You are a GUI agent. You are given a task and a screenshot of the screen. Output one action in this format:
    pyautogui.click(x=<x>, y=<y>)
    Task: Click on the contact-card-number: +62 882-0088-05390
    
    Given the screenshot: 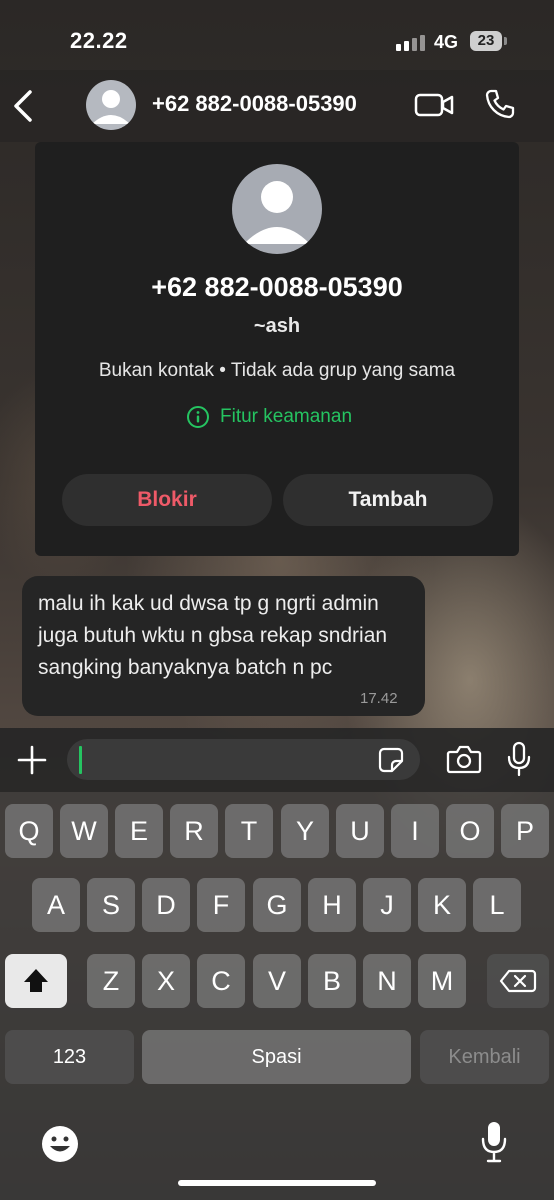 What is the action you would take?
    pyautogui.click(x=277, y=287)
    